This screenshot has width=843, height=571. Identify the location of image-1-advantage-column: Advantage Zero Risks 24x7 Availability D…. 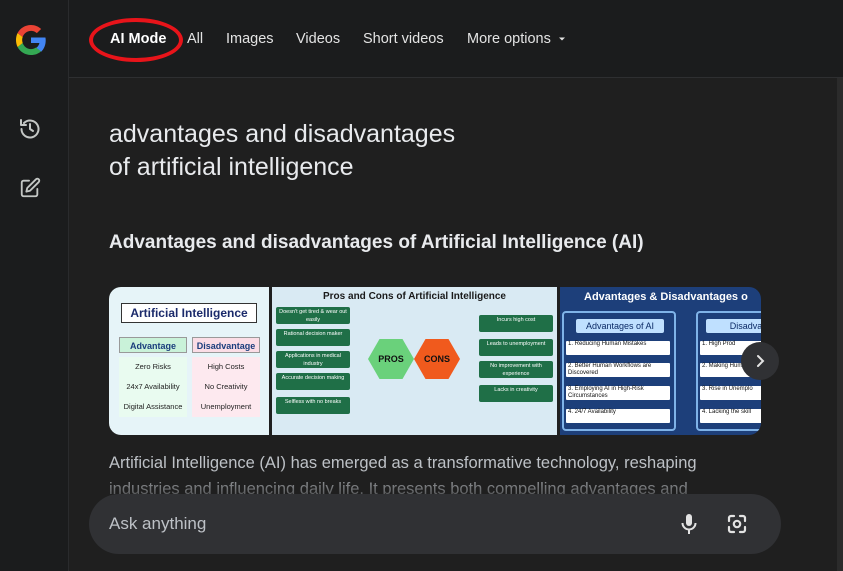
(153, 377).